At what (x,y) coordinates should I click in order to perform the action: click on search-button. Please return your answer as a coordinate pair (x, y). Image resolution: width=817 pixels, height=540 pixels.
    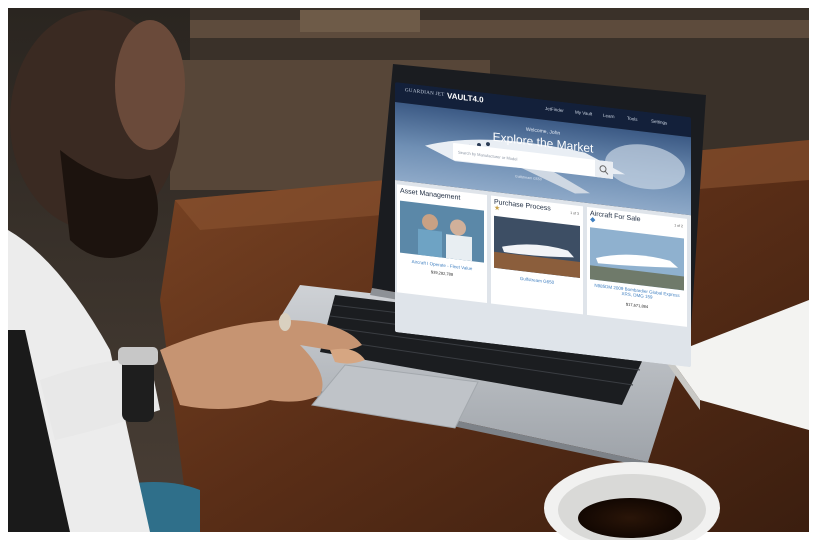
    Looking at the image, I should click on (604, 169).